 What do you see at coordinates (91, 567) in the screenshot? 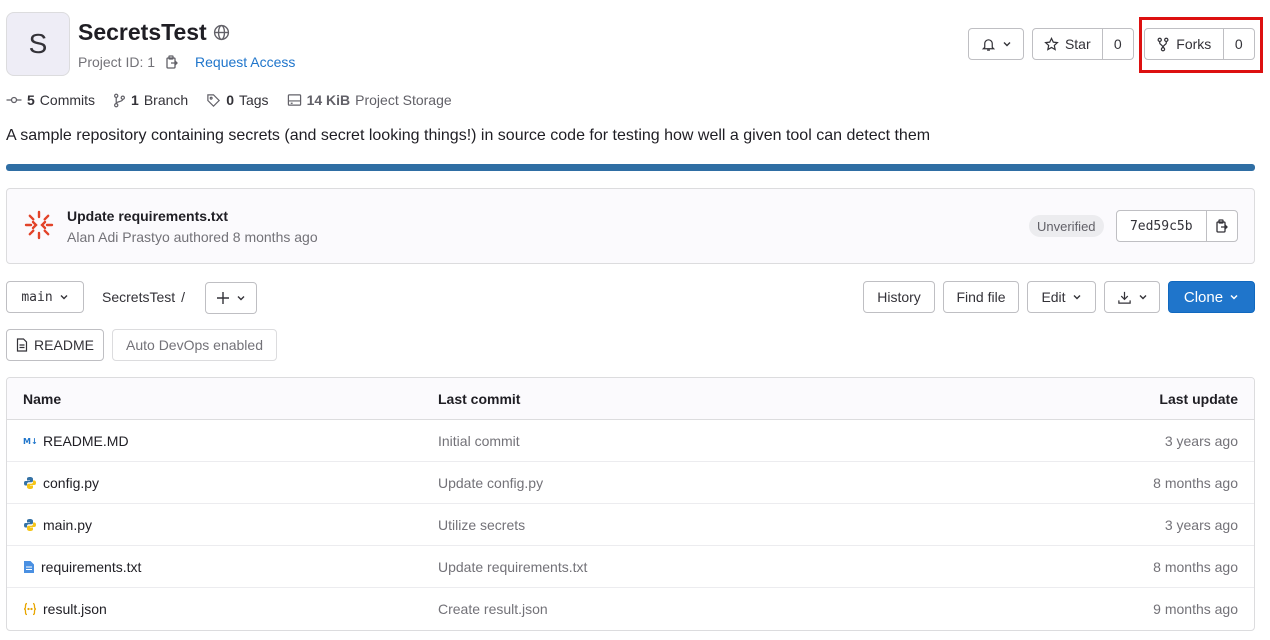
I see `file-name: requirements.txt` at bounding box center [91, 567].